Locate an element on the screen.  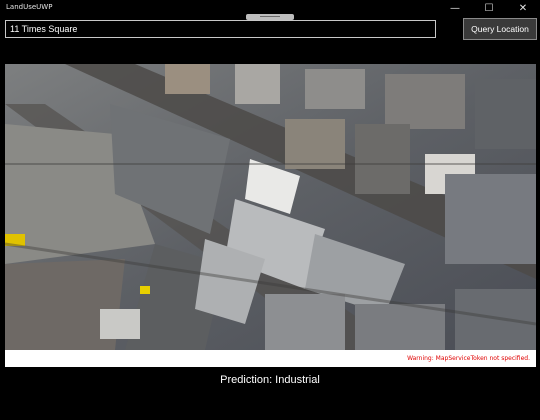
map-warning-bar: Warning: MapServiceToken not specified. is located at coordinates (270, 358).